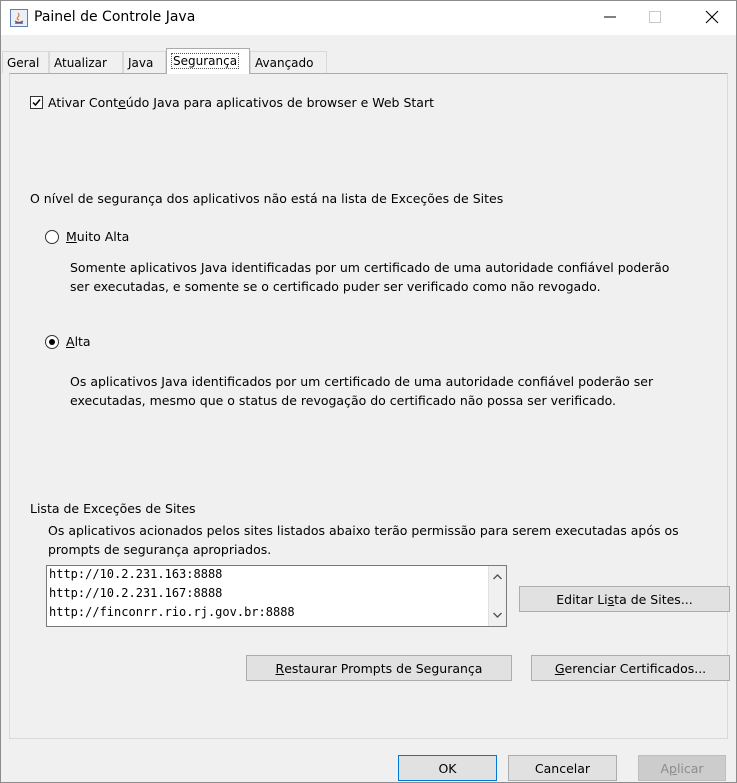  I want to click on scroll-down-icon, so click(497, 615).